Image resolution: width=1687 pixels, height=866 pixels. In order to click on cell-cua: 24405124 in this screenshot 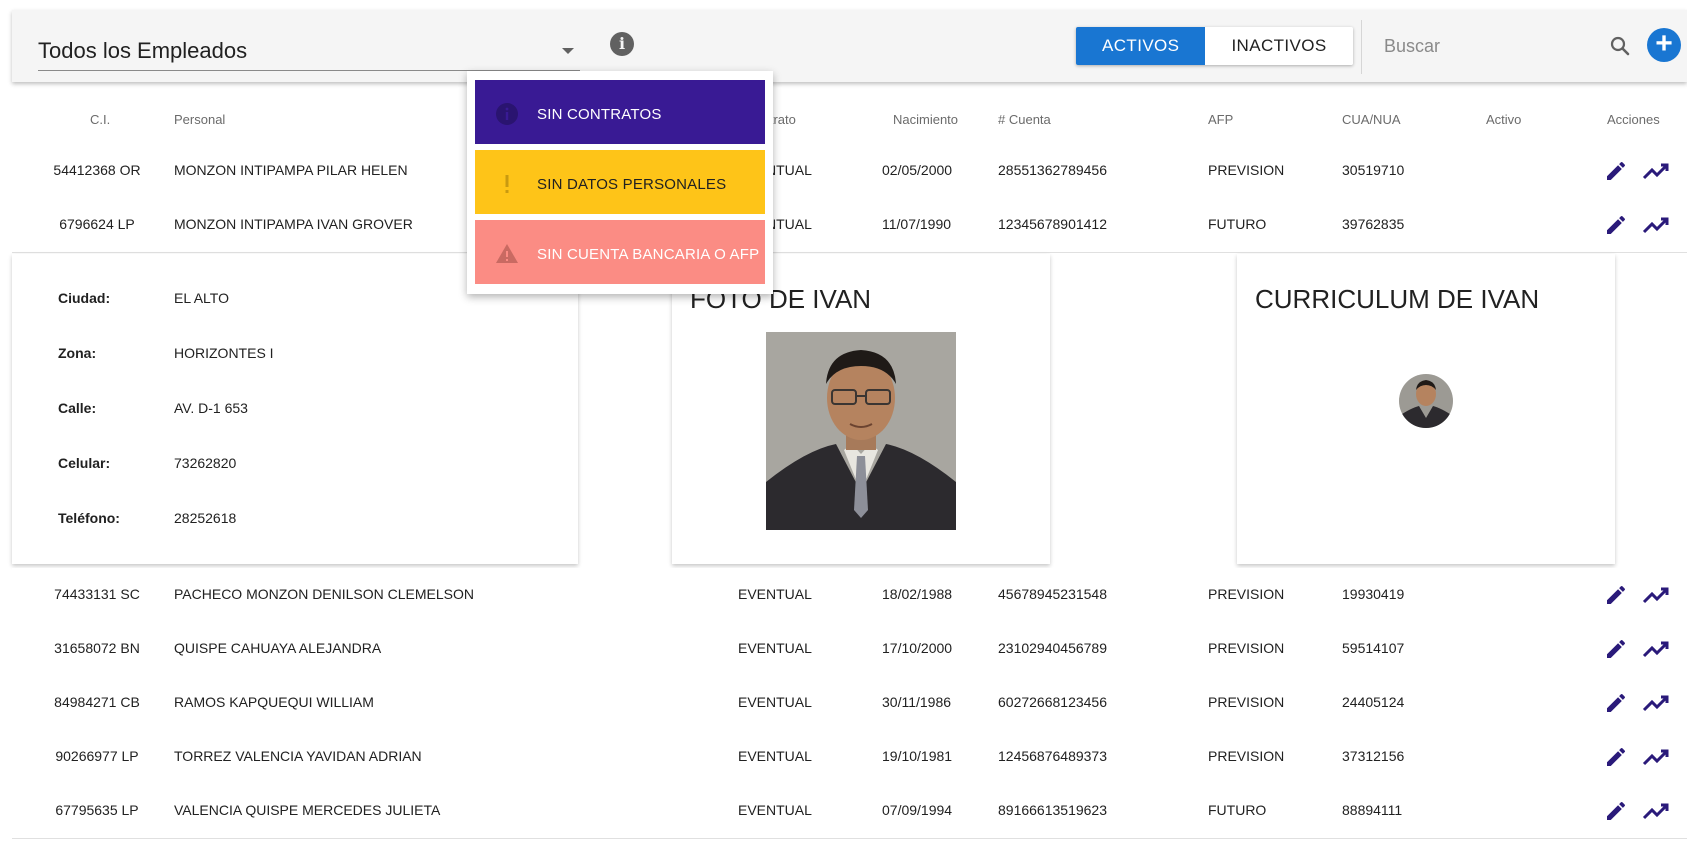, I will do `click(1373, 702)`.